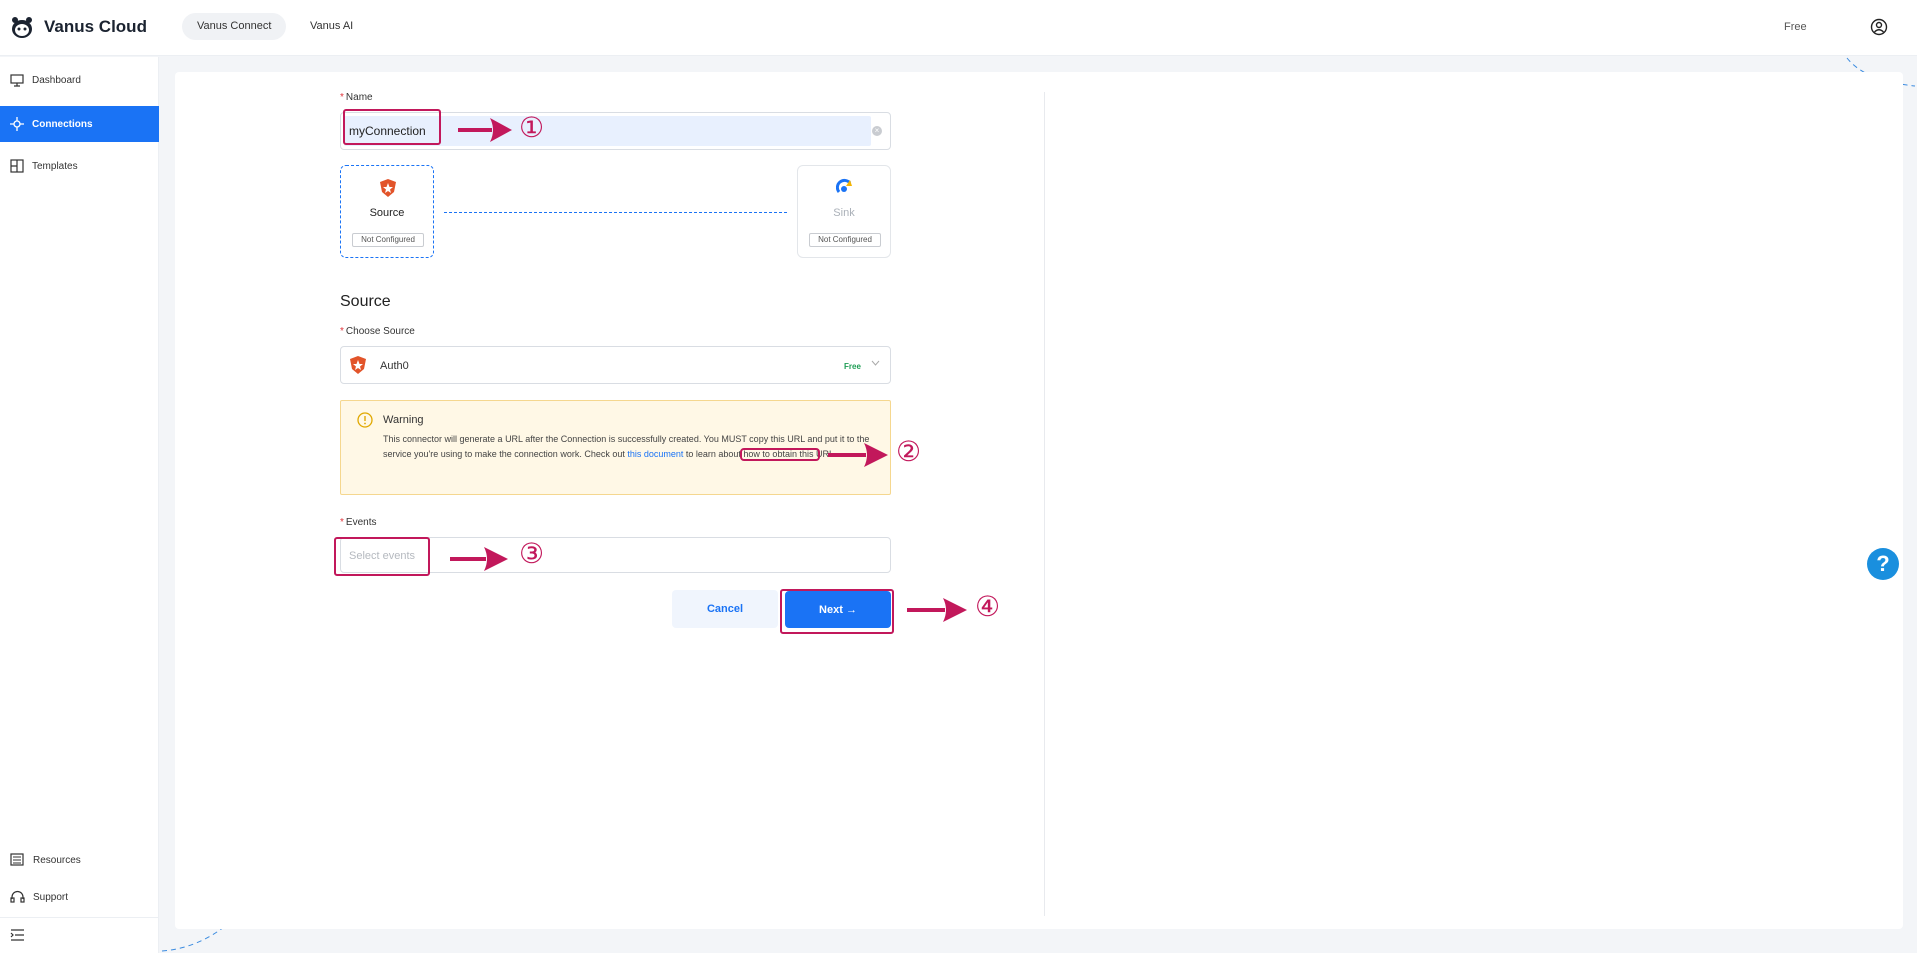 The image size is (1917, 953). I want to click on sidebar-divider, so click(79, 917).